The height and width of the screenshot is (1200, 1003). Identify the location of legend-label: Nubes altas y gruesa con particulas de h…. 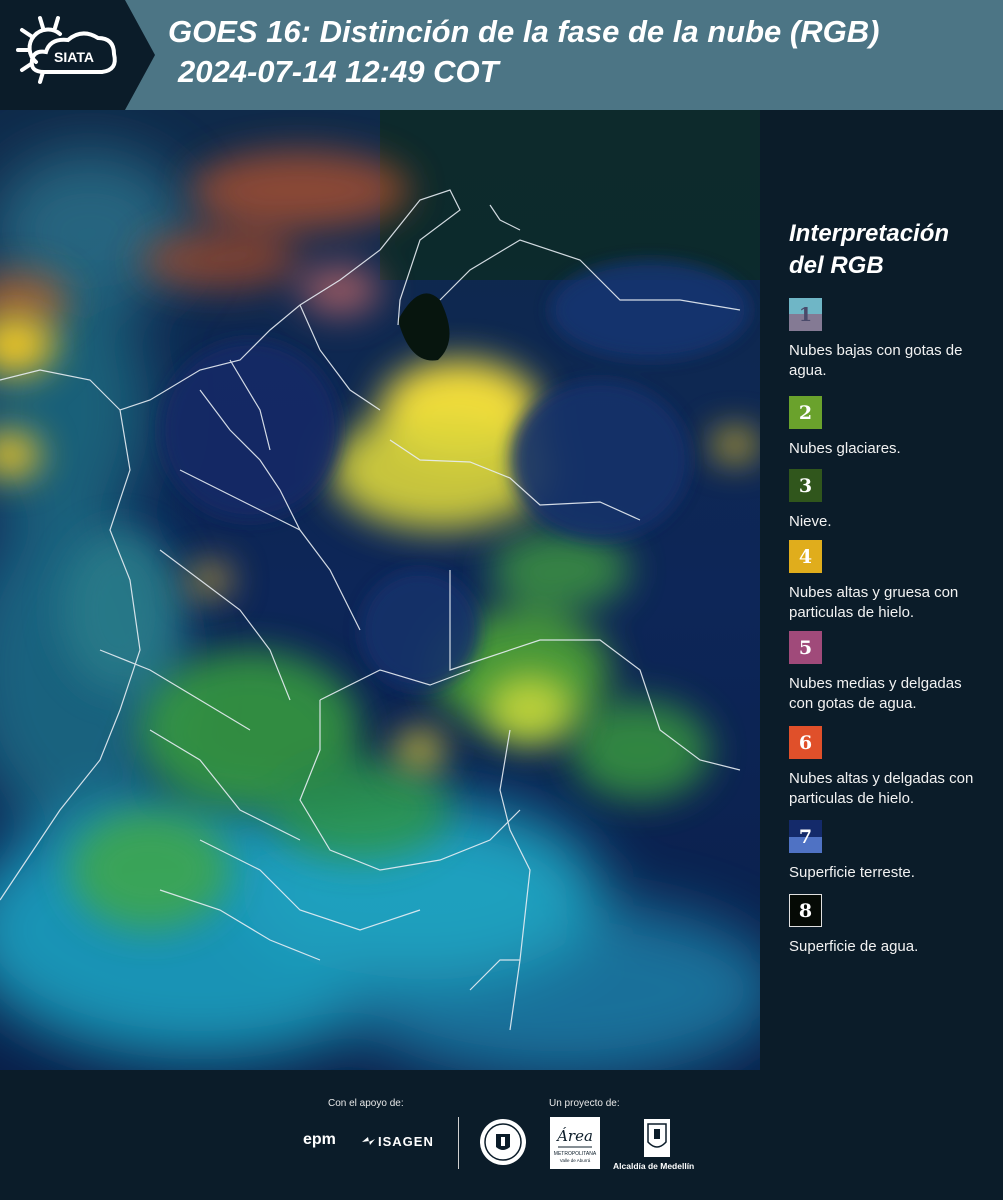
(874, 602).